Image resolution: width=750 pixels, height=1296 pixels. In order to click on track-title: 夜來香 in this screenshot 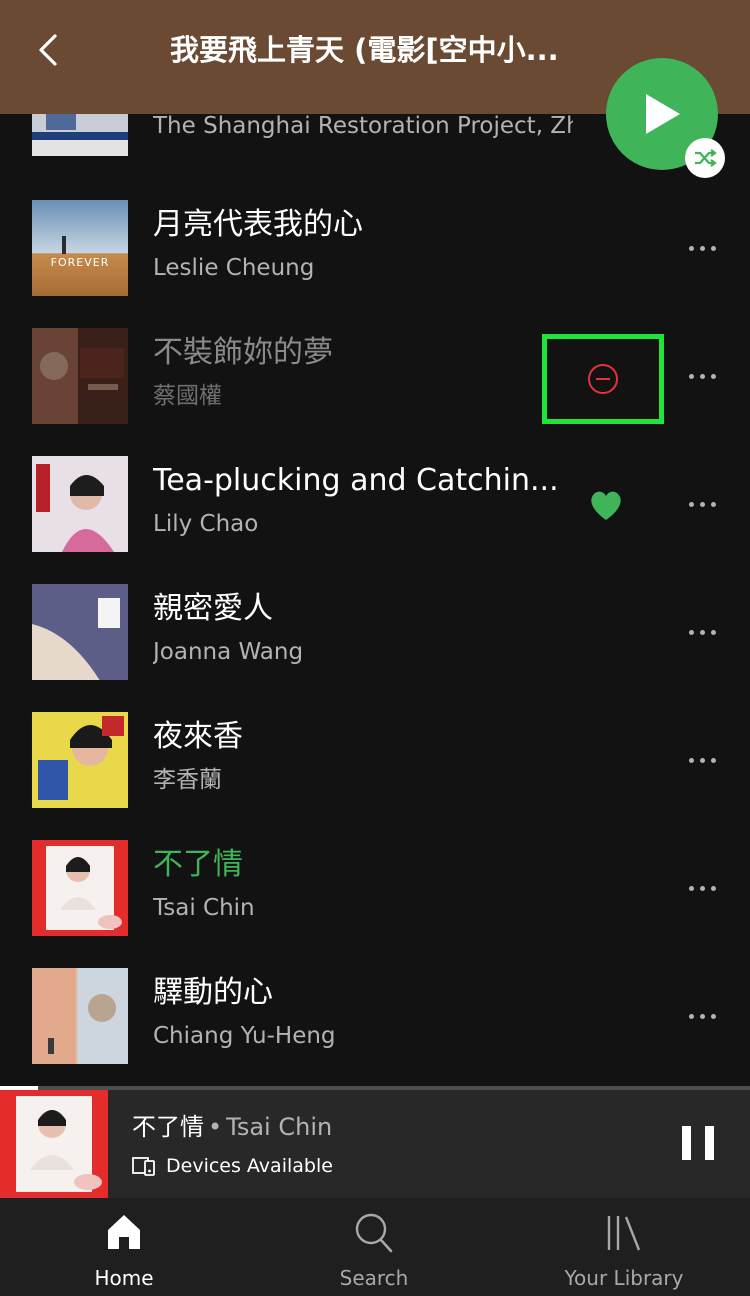, I will do `click(198, 736)`.